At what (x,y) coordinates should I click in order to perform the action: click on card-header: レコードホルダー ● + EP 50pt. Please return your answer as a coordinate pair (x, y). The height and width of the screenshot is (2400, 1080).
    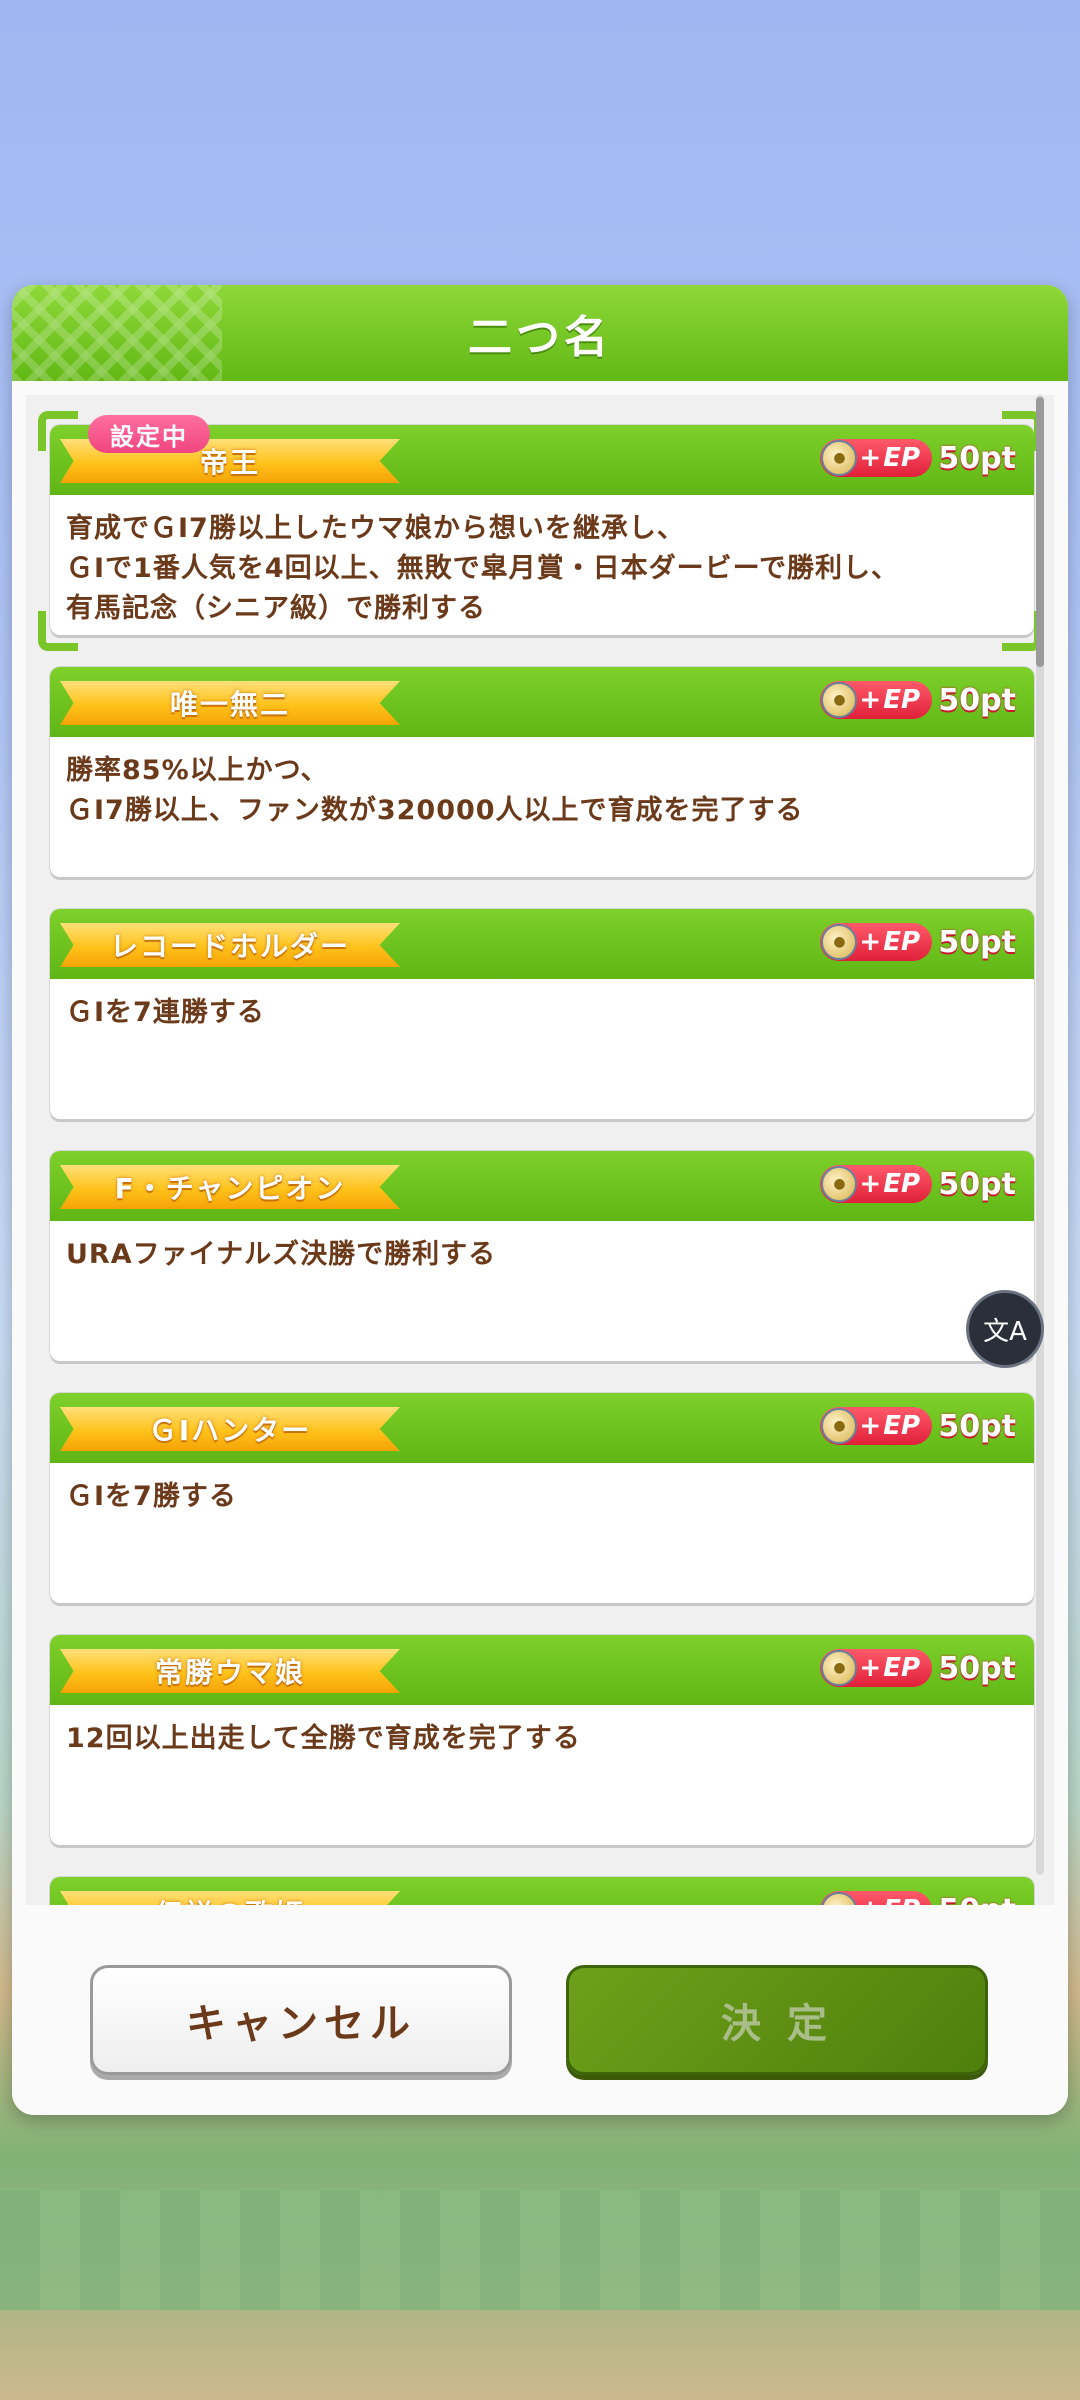
    Looking at the image, I should click on (542, 944).